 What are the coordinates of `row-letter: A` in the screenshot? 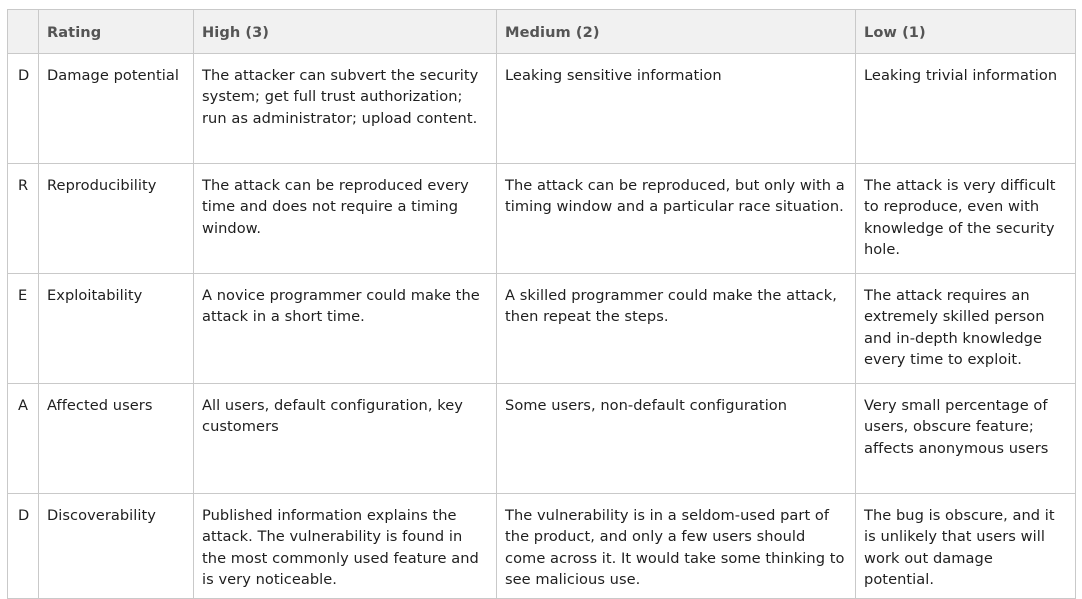 It's located at (23, 438).